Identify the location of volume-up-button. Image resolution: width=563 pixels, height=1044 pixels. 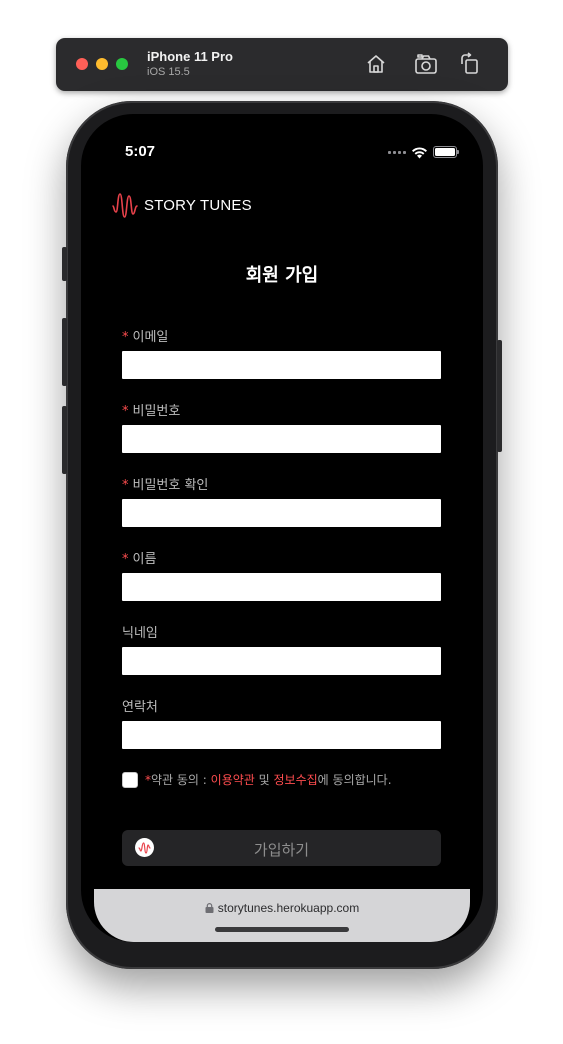
(64, 352).